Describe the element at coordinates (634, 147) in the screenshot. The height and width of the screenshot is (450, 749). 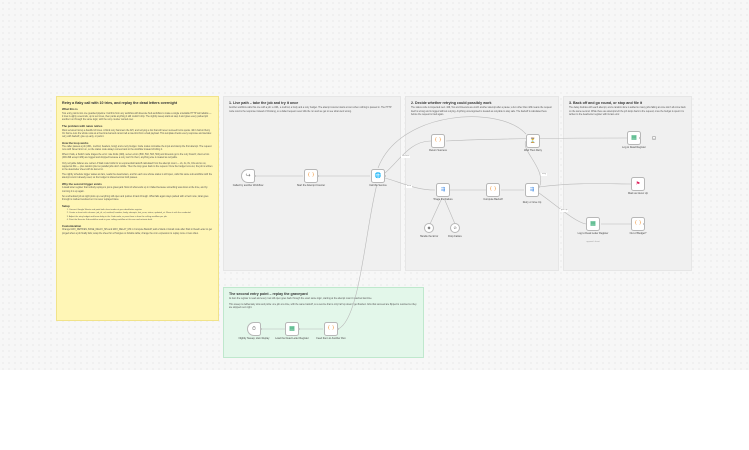
I see `node-label-log-to-dead-register: Log to Dead Register` at that location.